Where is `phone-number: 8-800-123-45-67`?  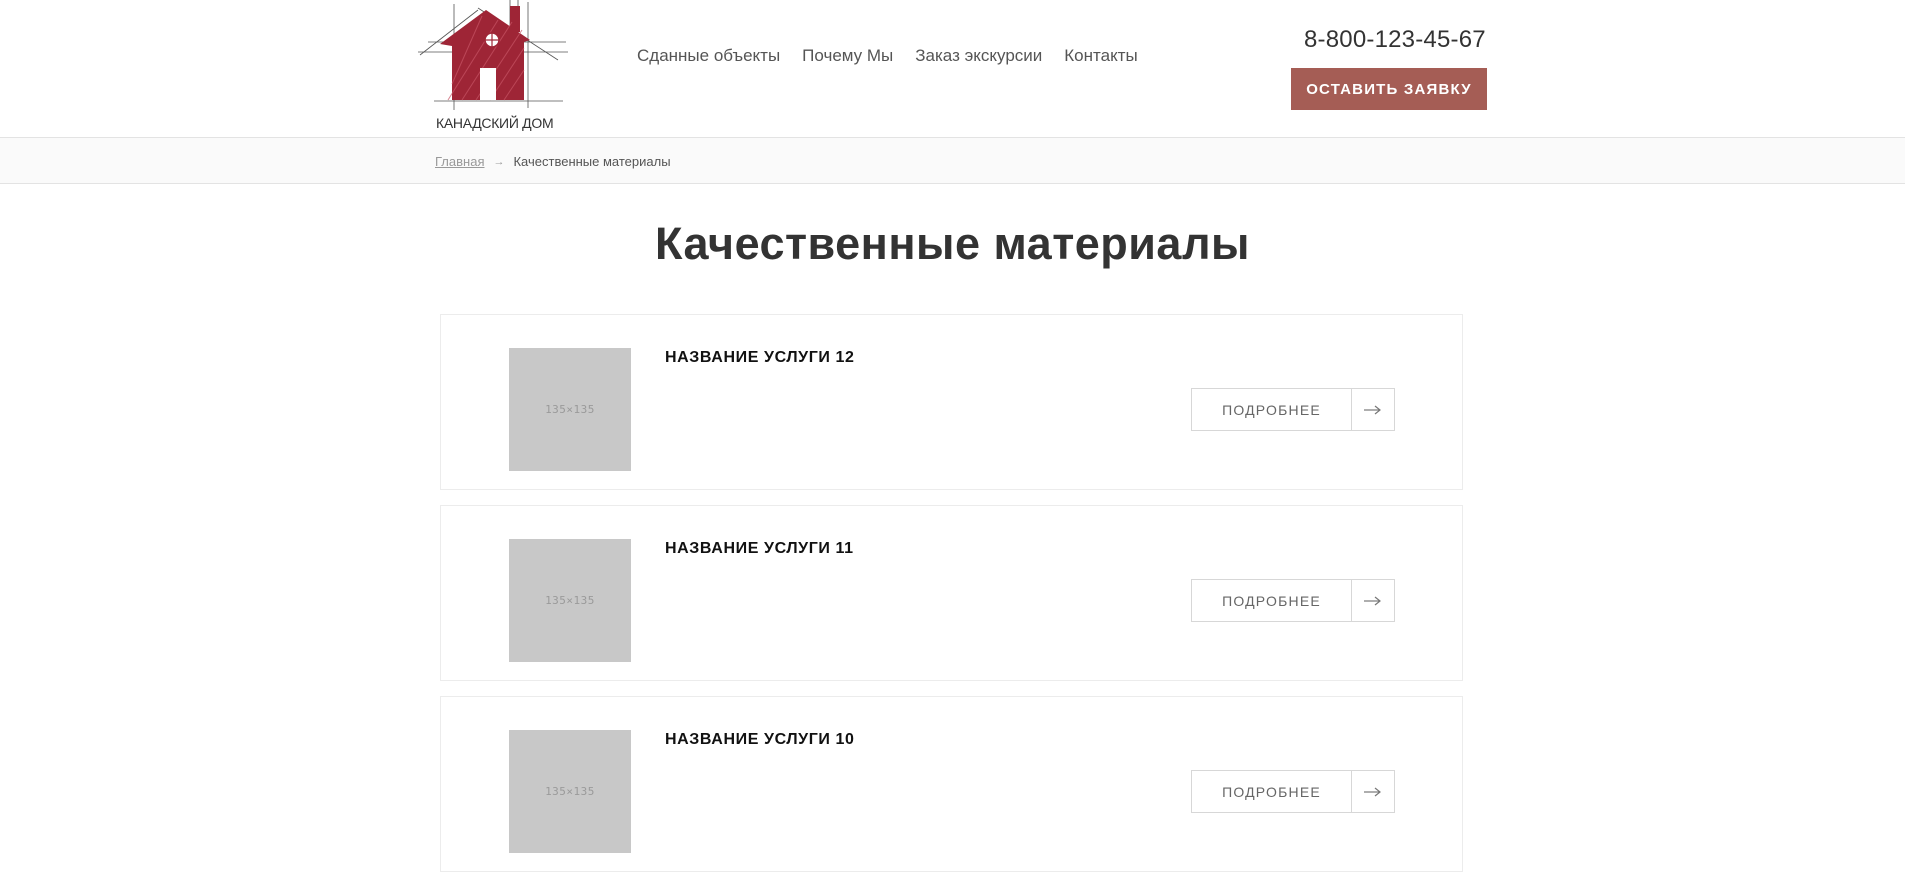 phone-number: 8-800-123-45-67 is located at coordinates (1395, 40).